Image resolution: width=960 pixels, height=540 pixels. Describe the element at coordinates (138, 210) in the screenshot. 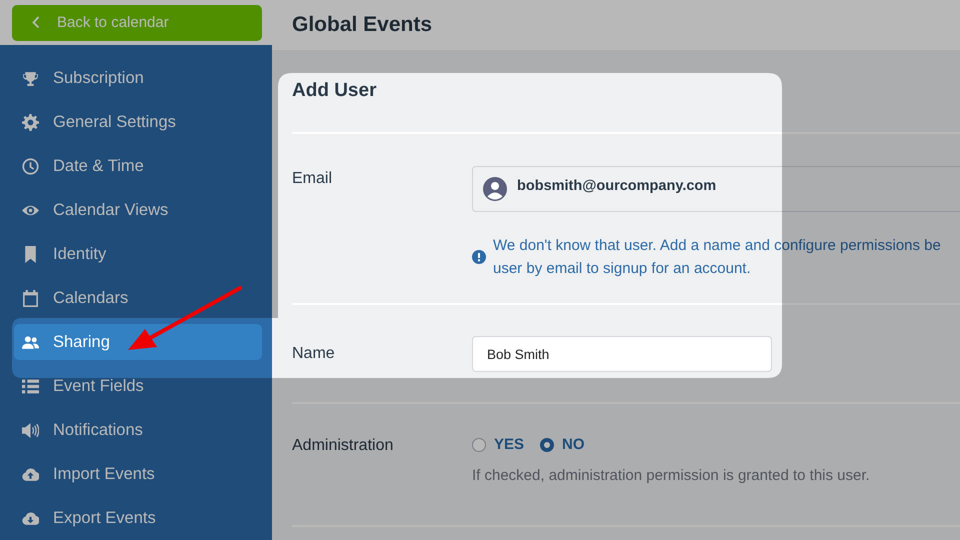

I see `sidebar-item: Calendar Views` at that location.